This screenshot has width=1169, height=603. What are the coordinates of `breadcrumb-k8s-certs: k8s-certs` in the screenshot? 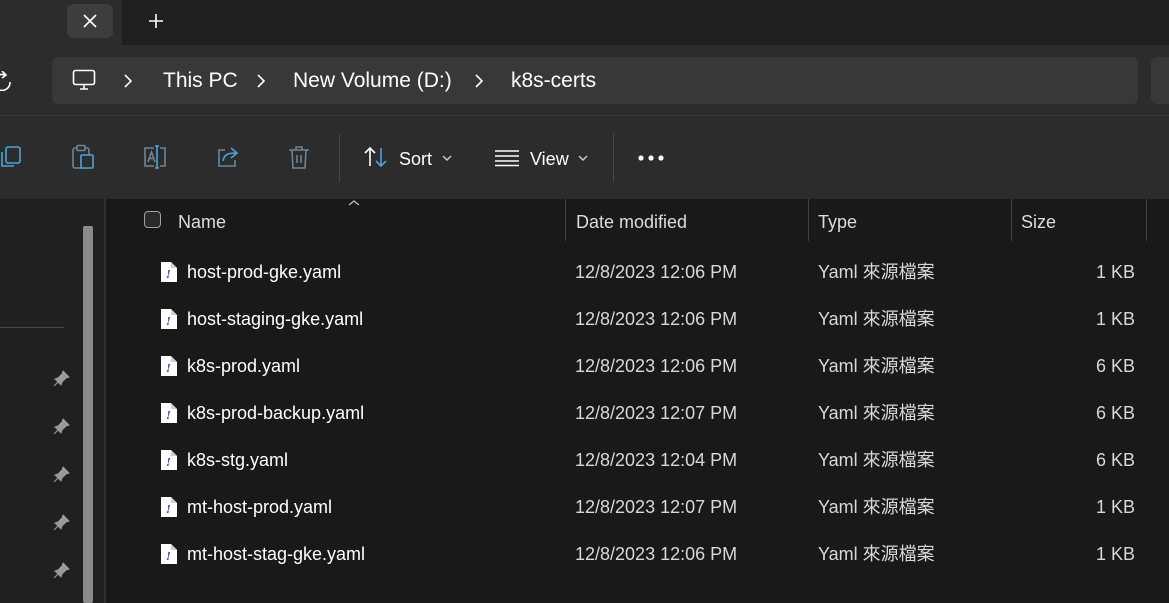 It's located at (553, 81).